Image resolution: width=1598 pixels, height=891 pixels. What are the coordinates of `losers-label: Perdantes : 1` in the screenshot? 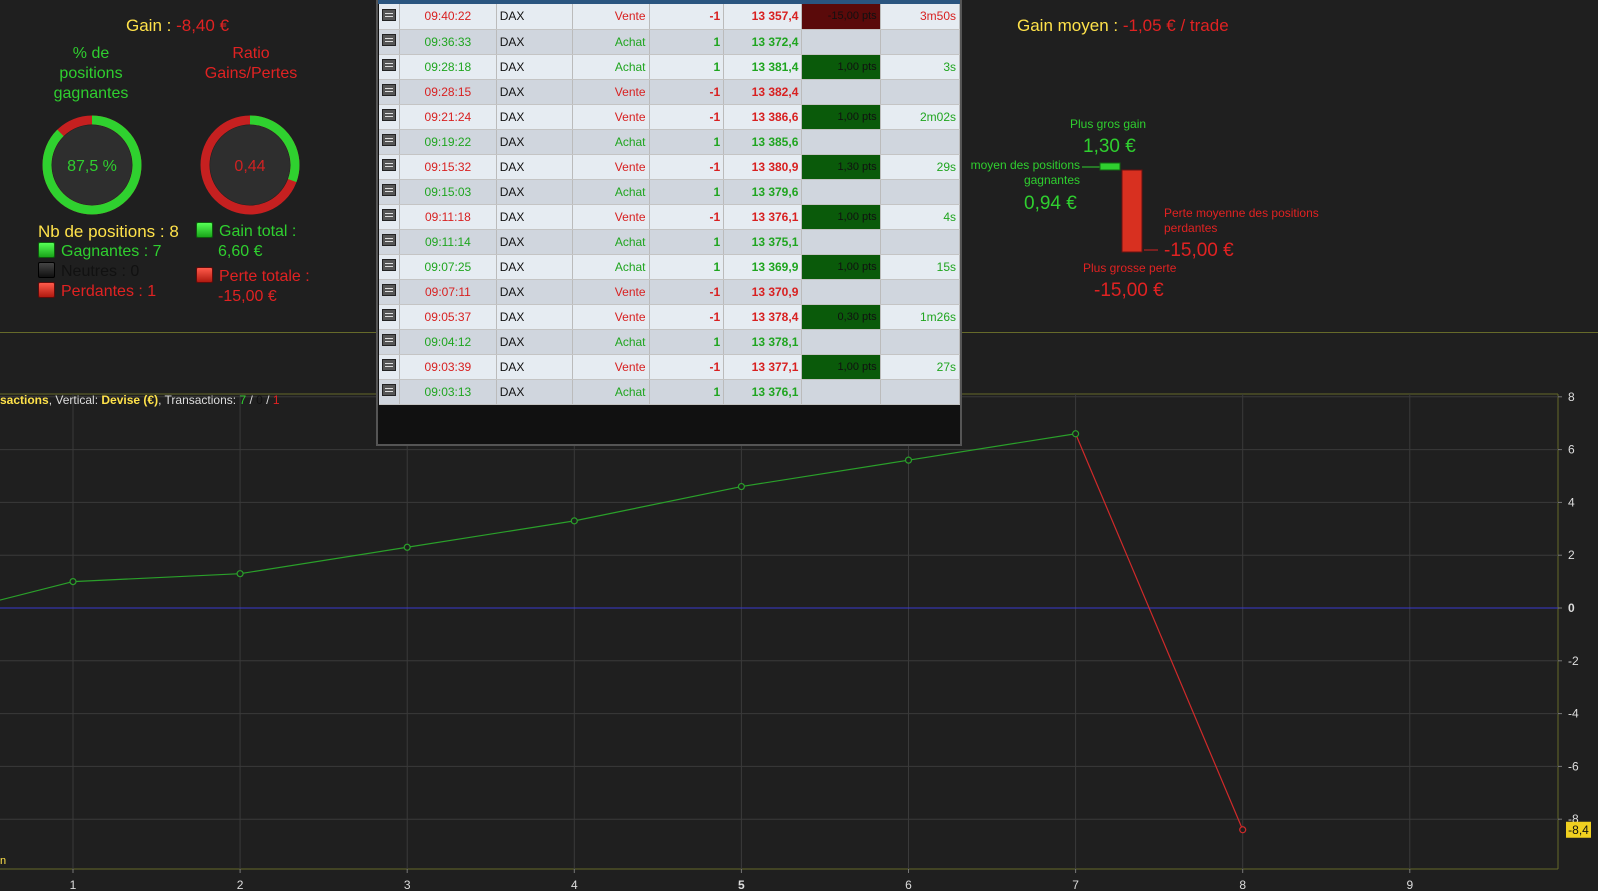 It's located at (109, 291).